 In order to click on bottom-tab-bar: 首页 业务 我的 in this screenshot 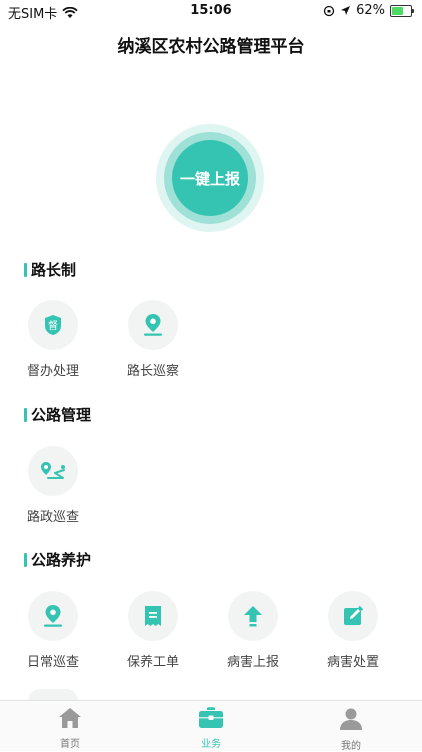, I will do `click(211, 726)`.